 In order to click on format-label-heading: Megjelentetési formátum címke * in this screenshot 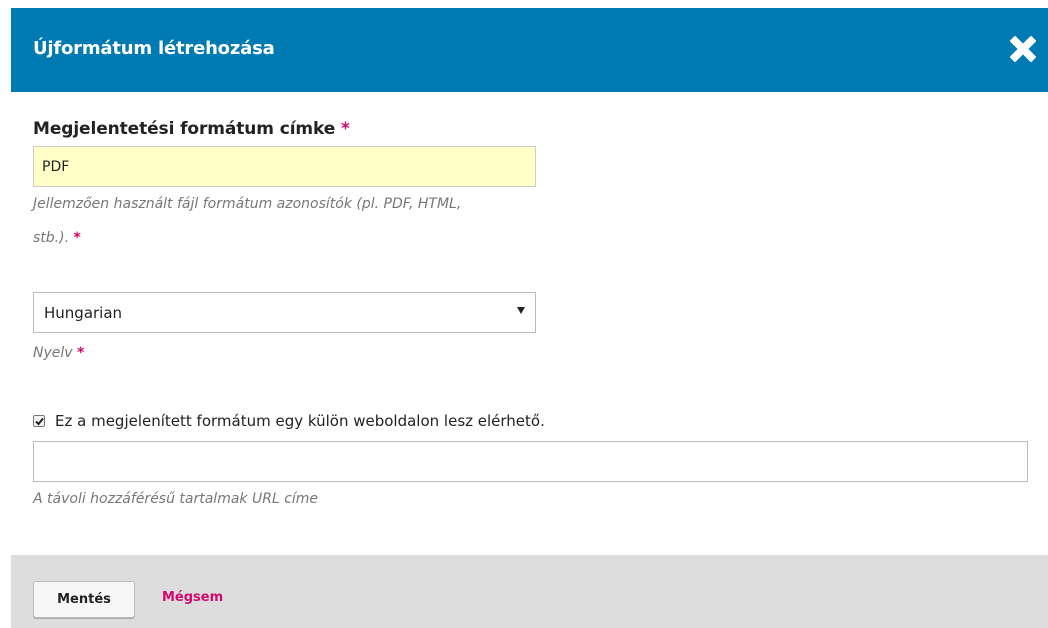, I will do `click(191, 129)`.